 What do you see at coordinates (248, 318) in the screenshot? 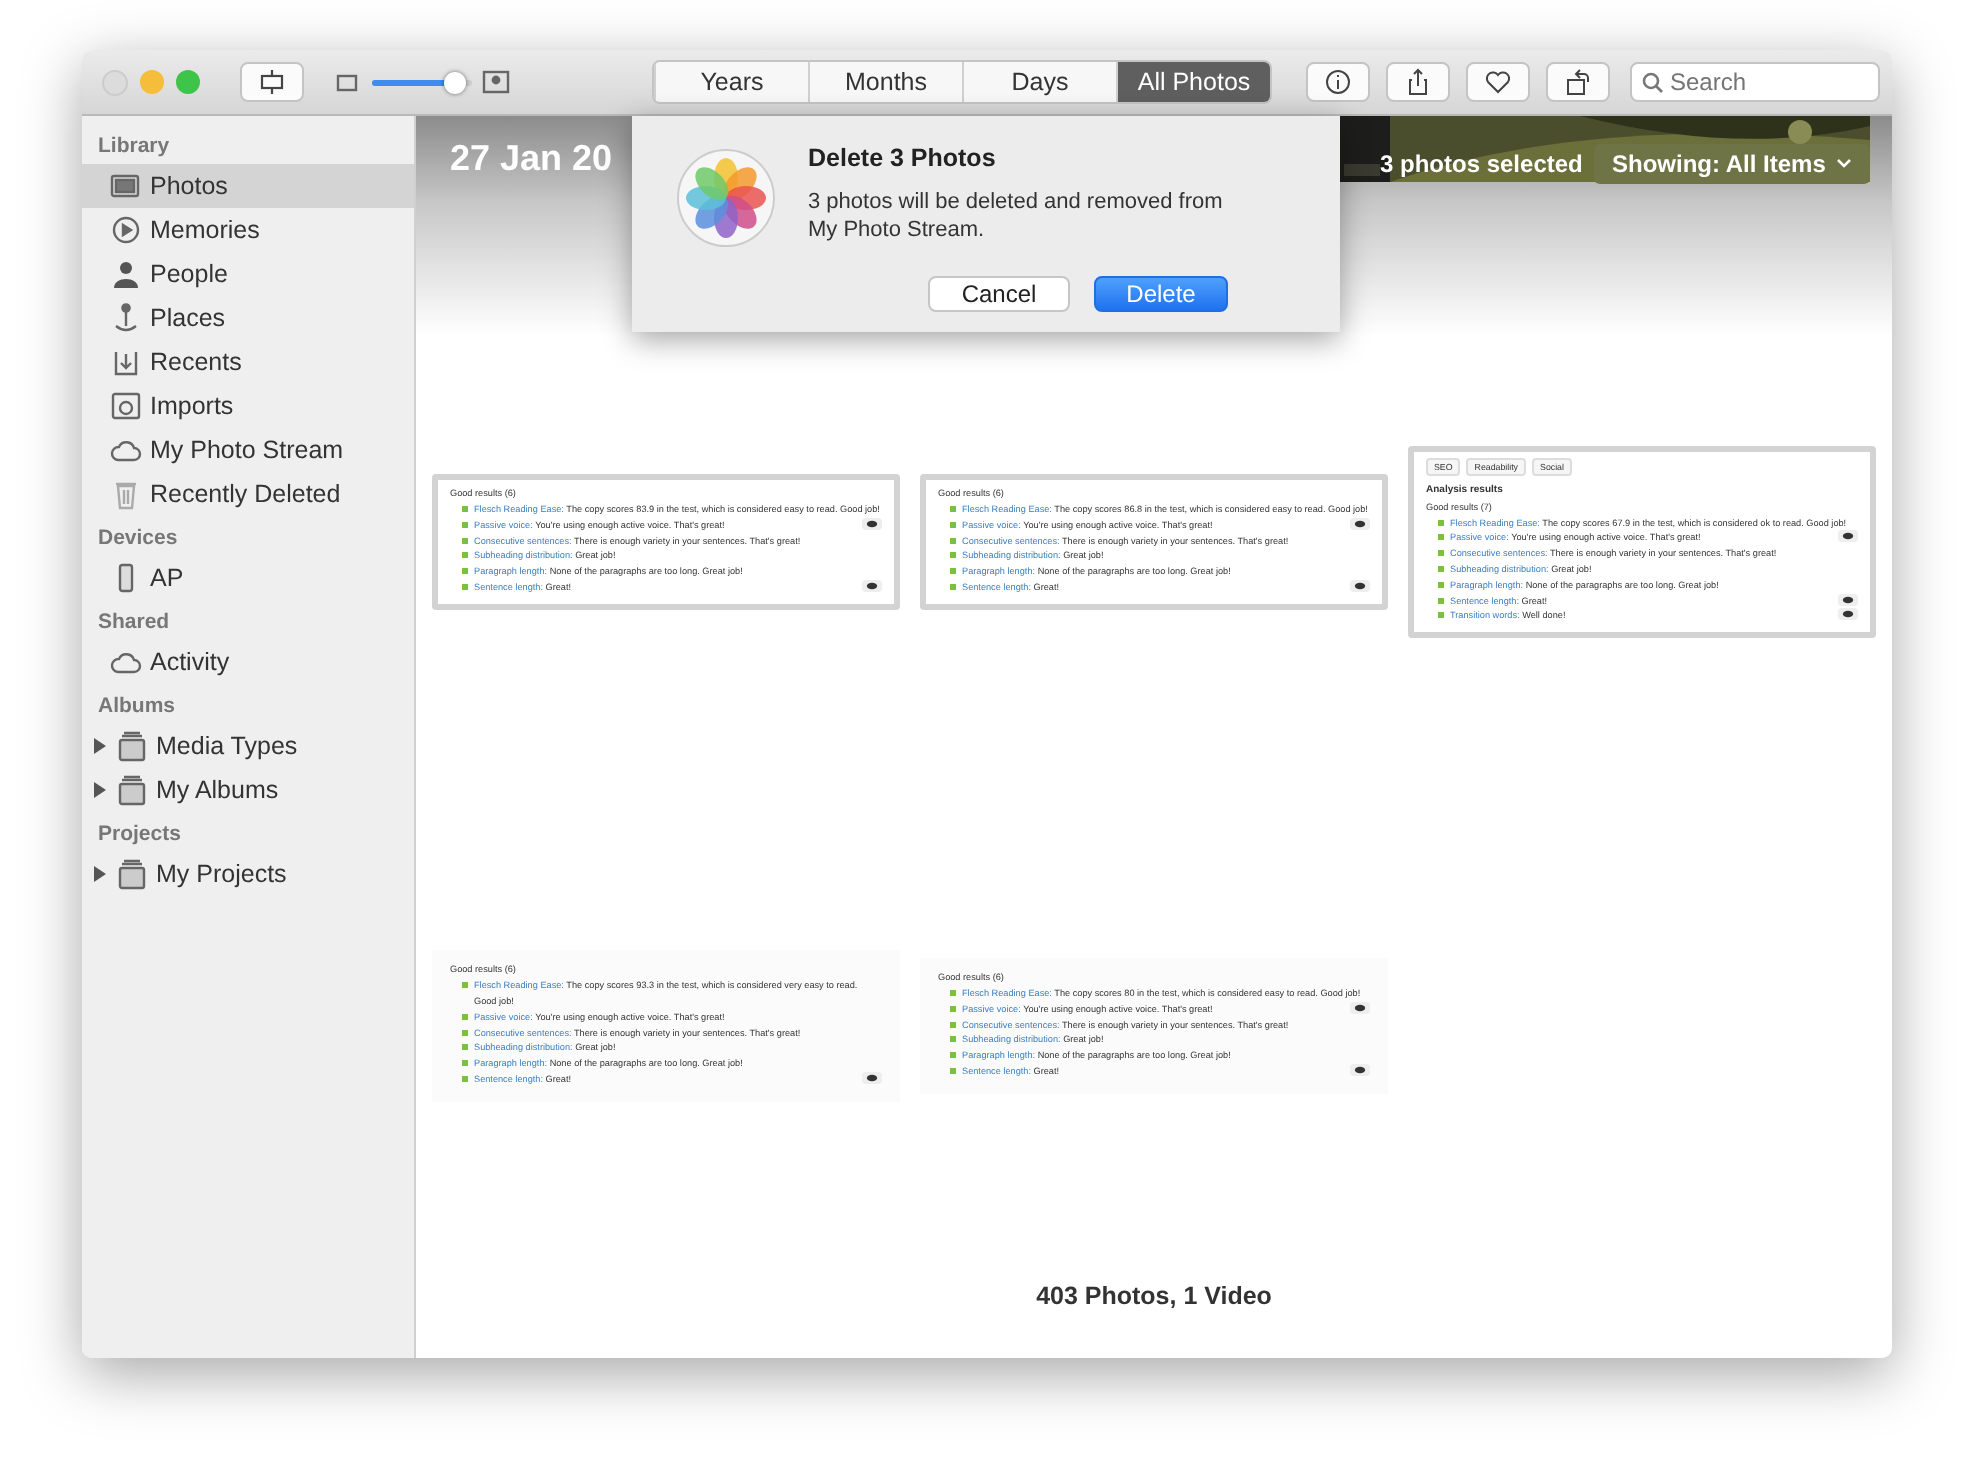
I see `sidebar-item: Places` at bounding box center [248, 318].